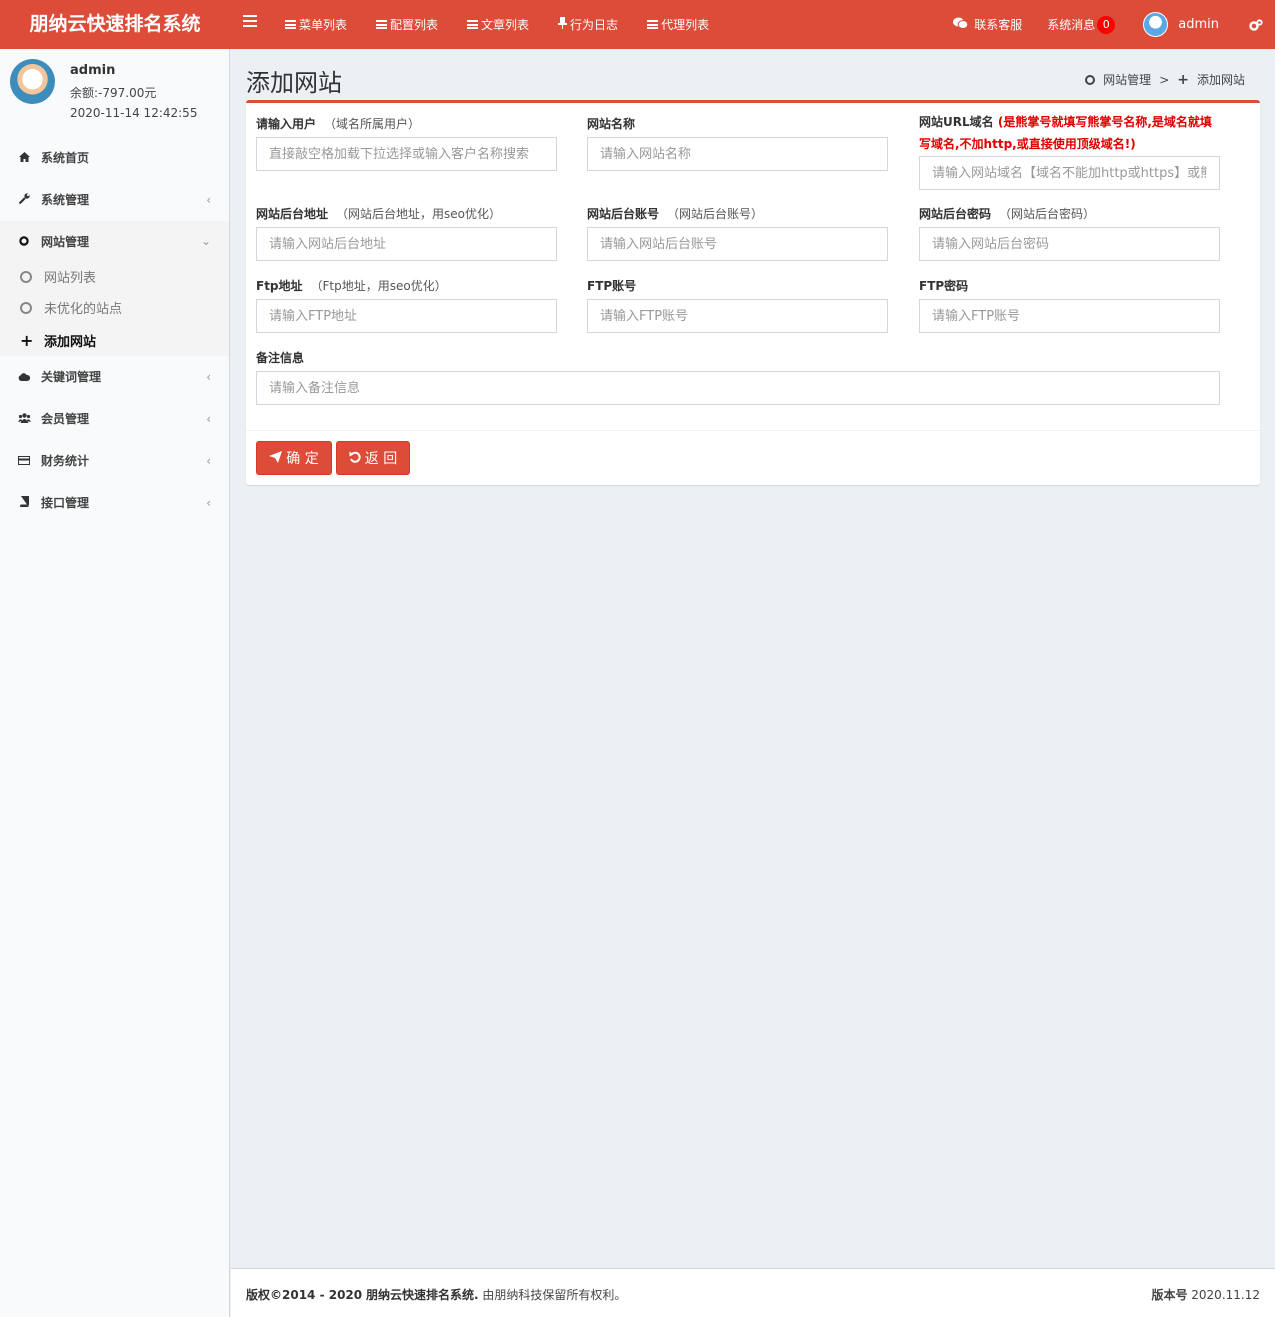  I want to click on wechat-icon, so click(961, 24).